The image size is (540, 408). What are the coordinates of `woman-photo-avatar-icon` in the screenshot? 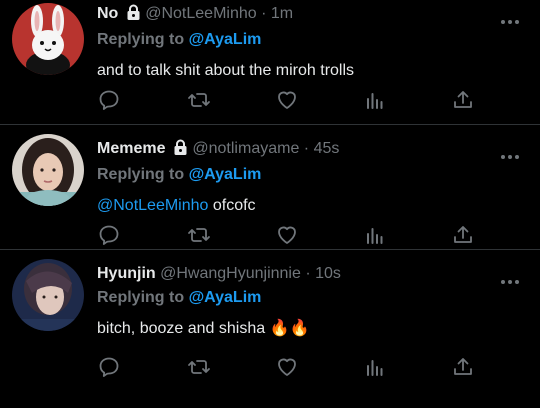 It's located at (48, 170).